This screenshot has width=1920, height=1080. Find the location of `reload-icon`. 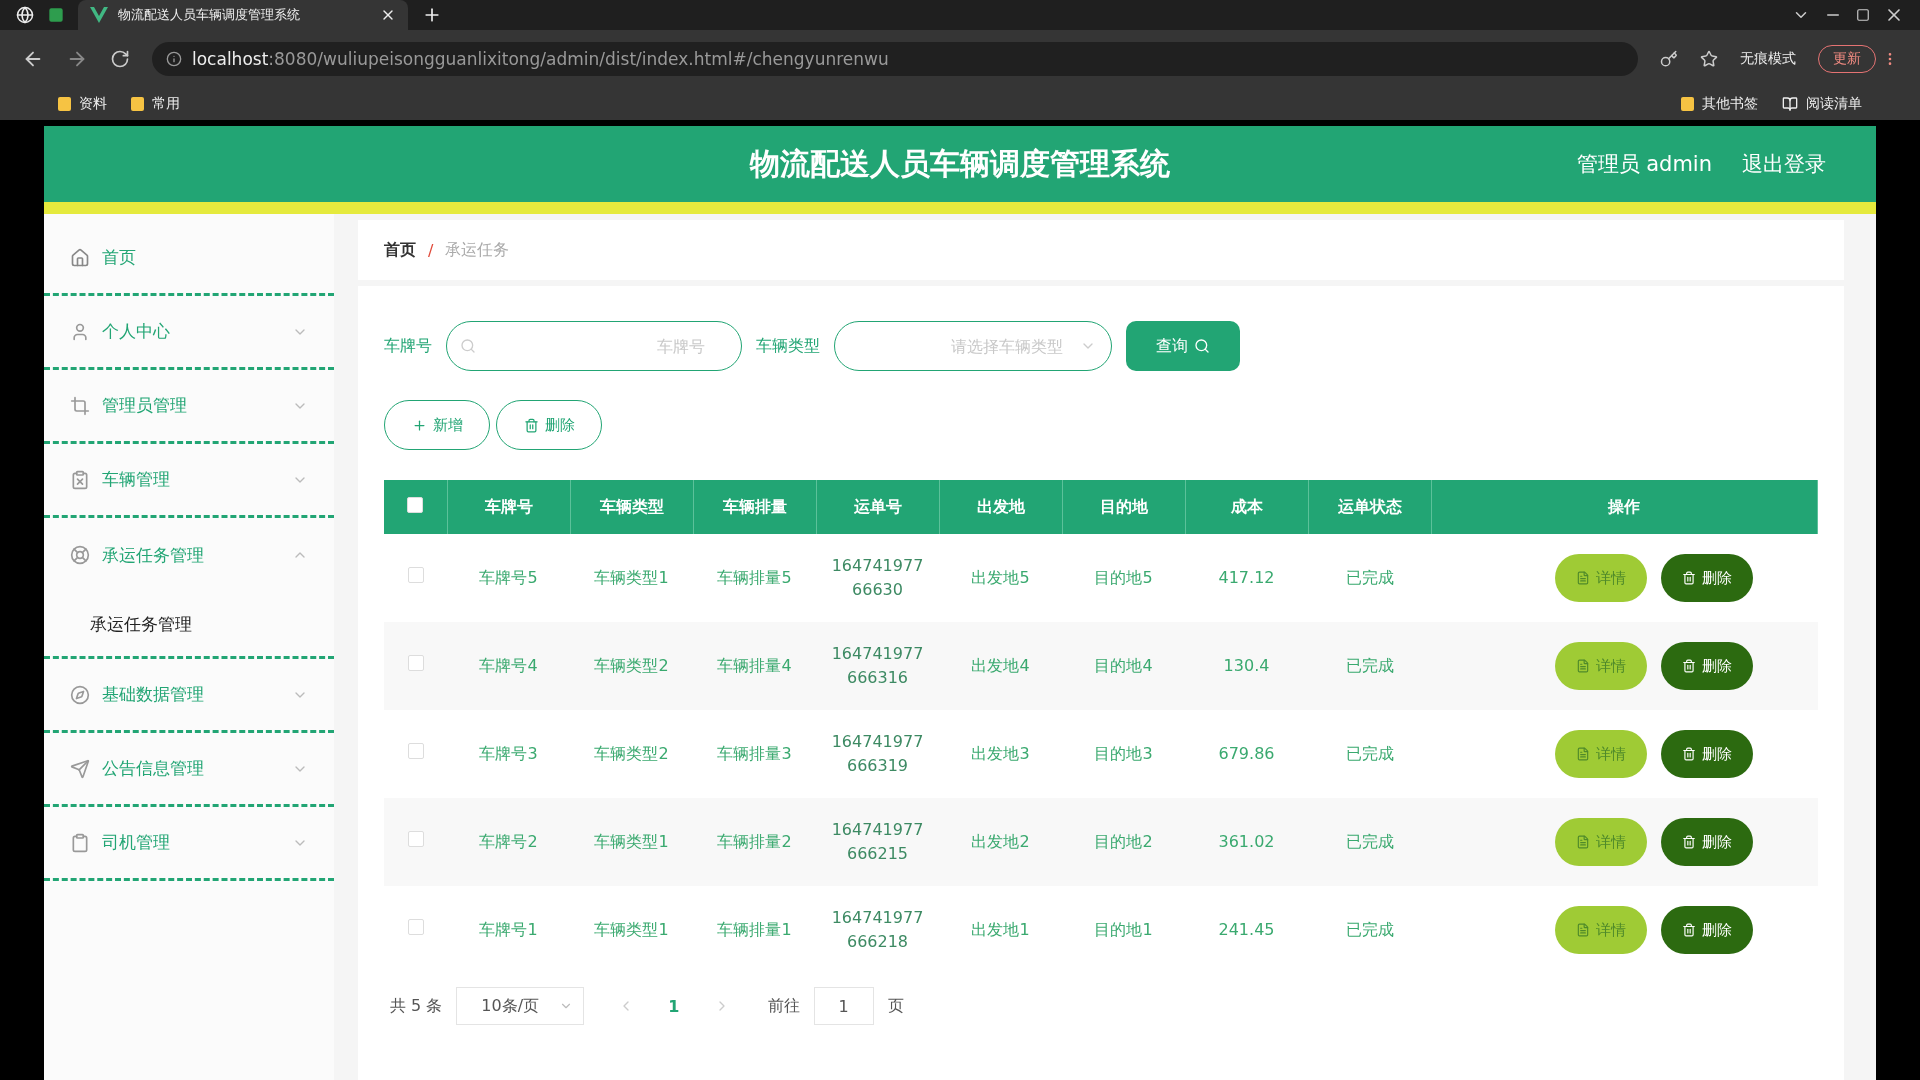

reload-icon is located at coordinates (120, 59).